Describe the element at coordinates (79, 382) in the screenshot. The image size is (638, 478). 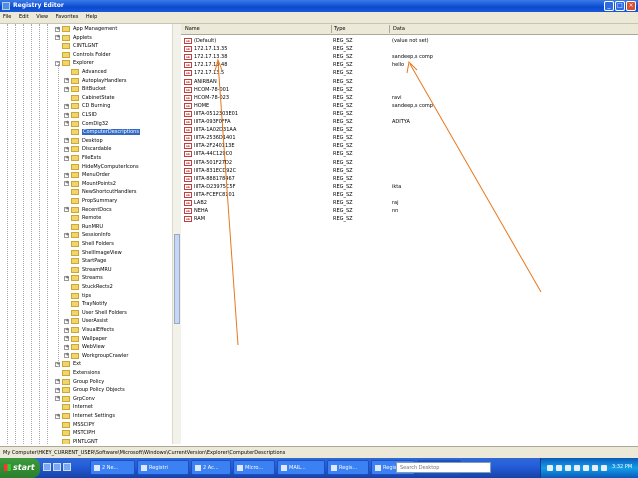
I see `tree-key-item: + Group Policy` at that location.